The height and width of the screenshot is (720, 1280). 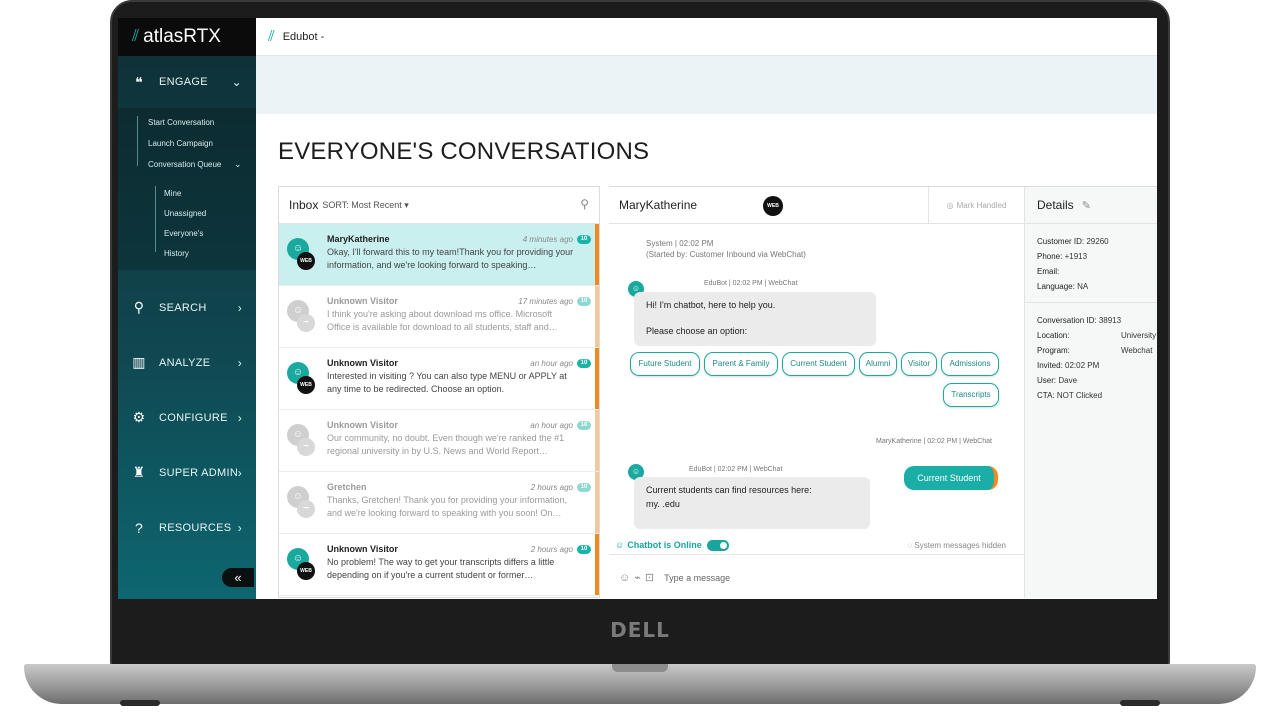 I want to click on detail-row: Phone: +1913, so click(x=1097, y=256).